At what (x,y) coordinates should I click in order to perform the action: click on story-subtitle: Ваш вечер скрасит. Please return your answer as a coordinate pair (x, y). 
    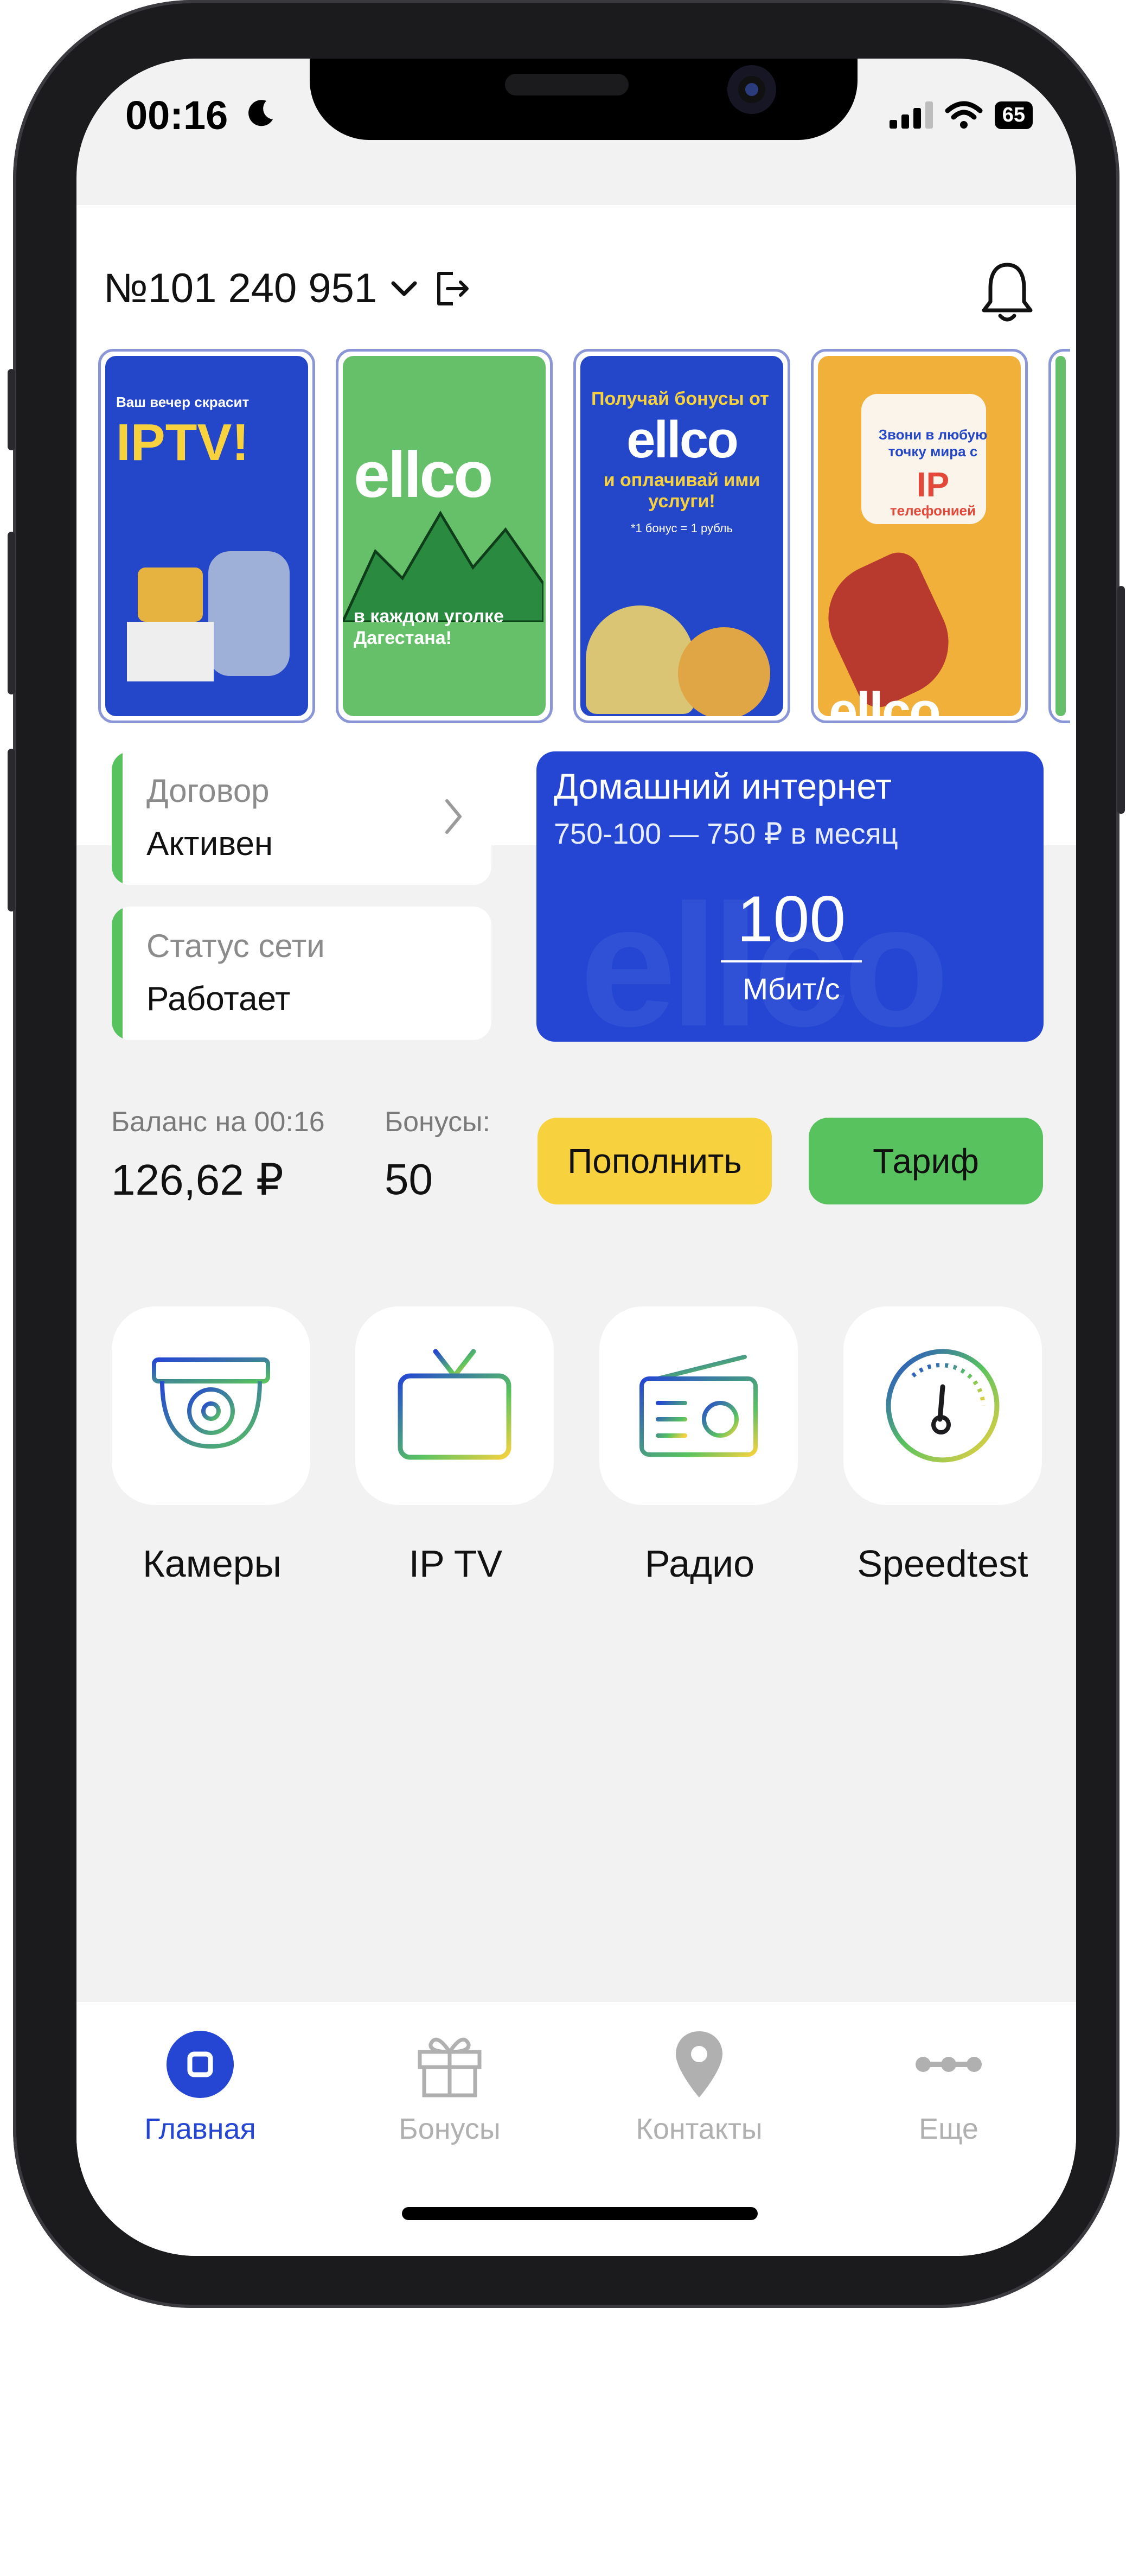
    Looking at the image, I should click on (183, 402).